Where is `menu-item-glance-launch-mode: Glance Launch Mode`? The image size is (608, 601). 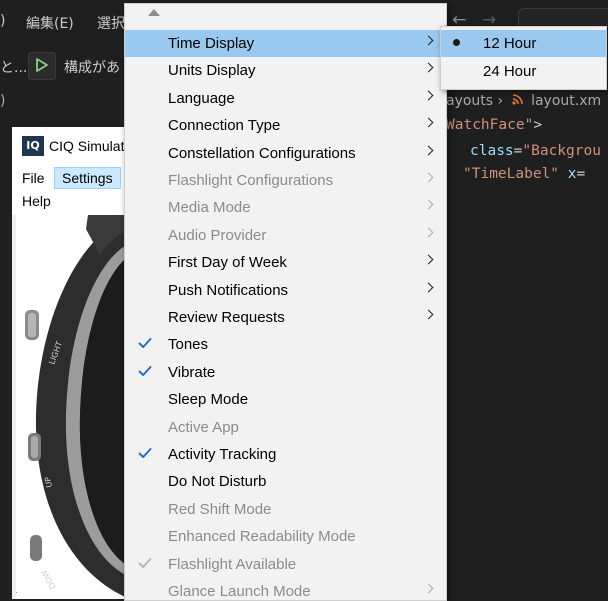
menu-item-glance-launch-mode: Glance Launch Mode is located at coordinates (285, 589).